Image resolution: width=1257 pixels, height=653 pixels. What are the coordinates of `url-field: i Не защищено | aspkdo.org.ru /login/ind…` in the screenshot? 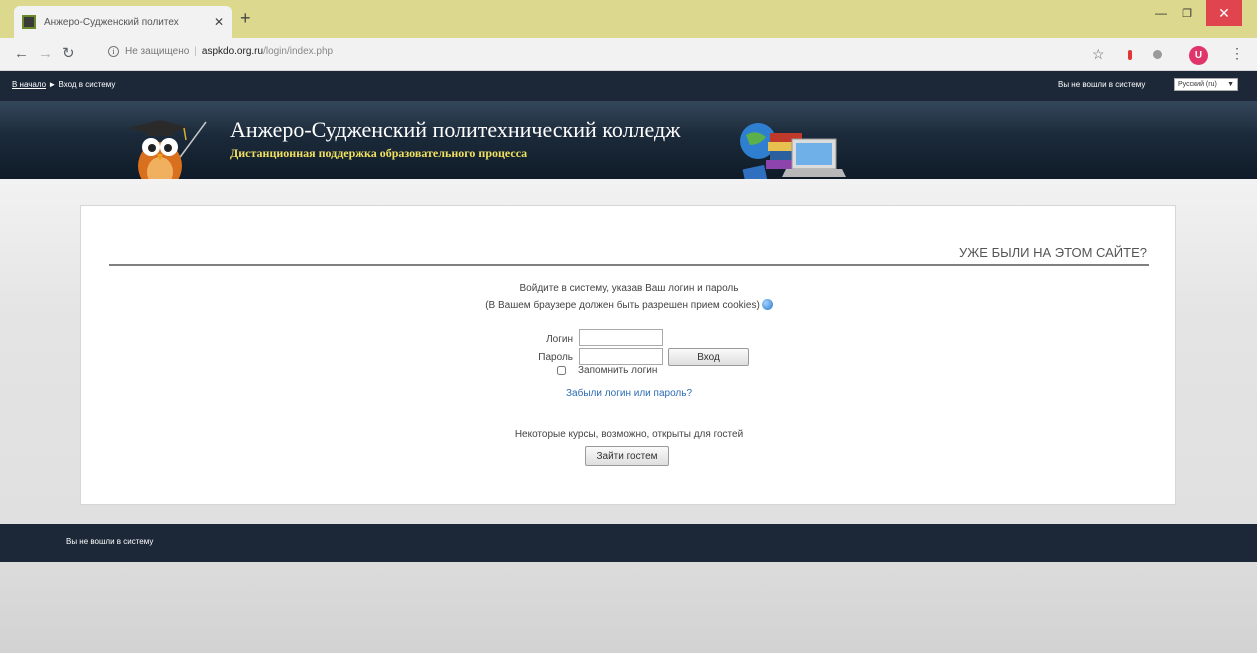 It's located at (220, 51).